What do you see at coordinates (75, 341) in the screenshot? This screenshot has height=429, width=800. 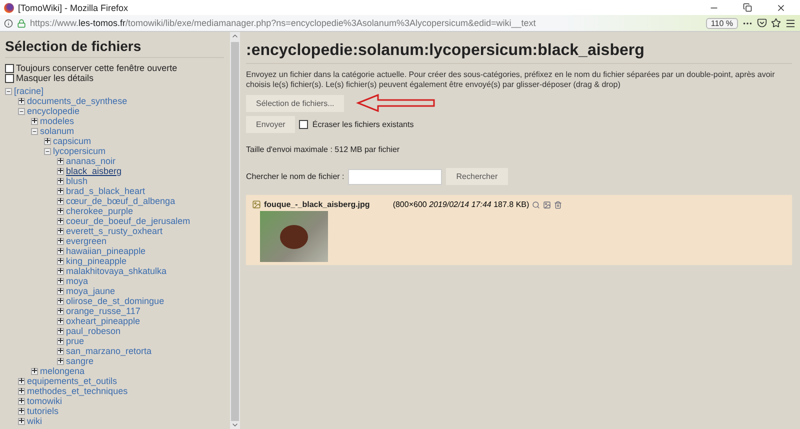 I see `tree-item: prue` at bounding box center [75, 341].